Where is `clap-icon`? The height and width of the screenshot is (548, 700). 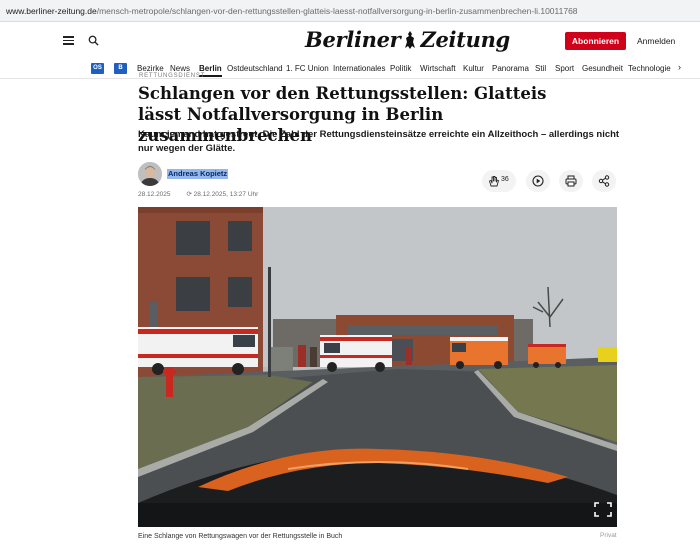 clap-icon is located at coordinates (494, 181).